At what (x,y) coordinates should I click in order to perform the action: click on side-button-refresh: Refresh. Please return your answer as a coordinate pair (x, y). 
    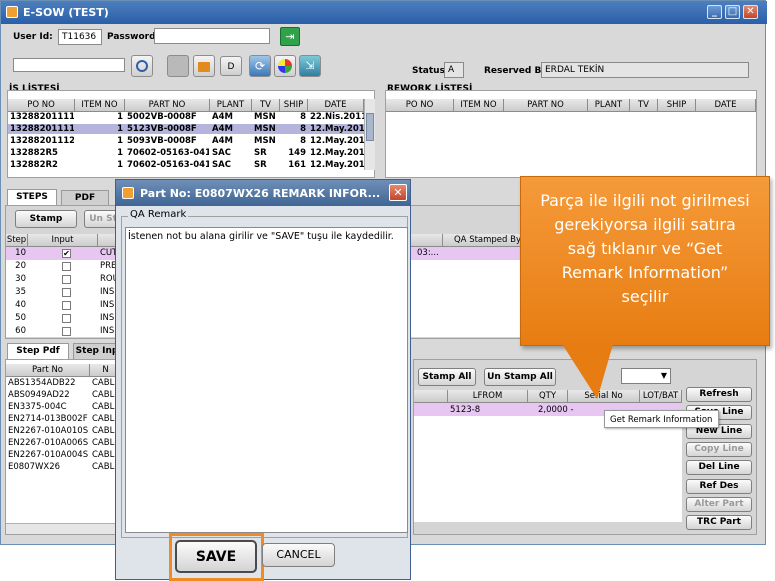
    Looking at the image, I should click on (719, 394).